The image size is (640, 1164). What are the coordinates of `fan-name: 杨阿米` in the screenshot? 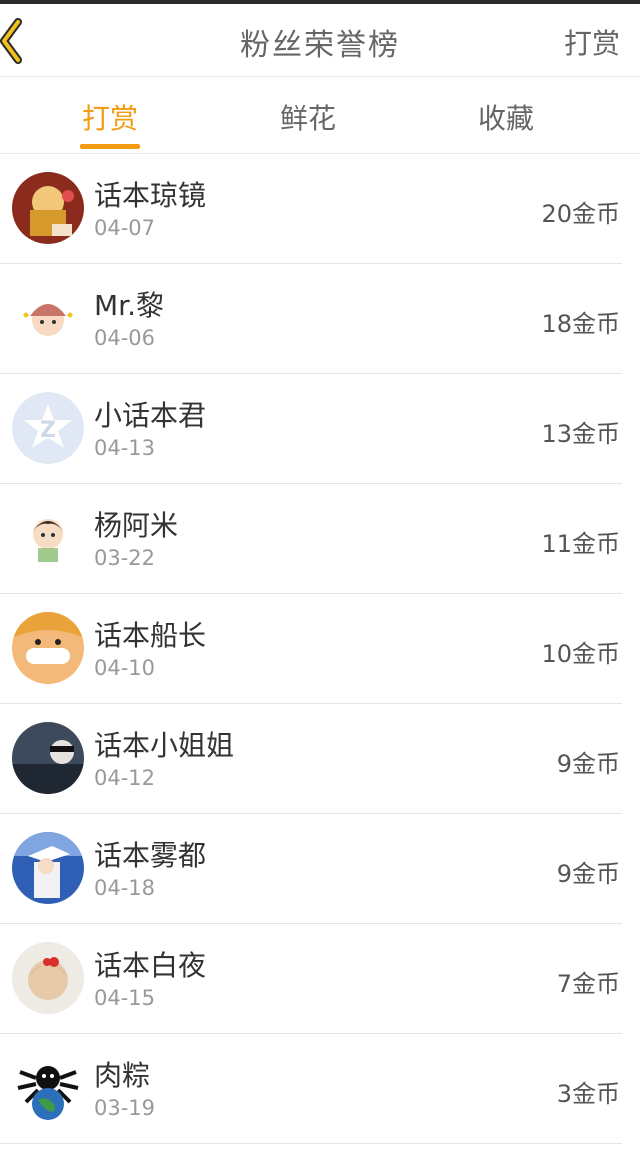 It's located at (136, 525).